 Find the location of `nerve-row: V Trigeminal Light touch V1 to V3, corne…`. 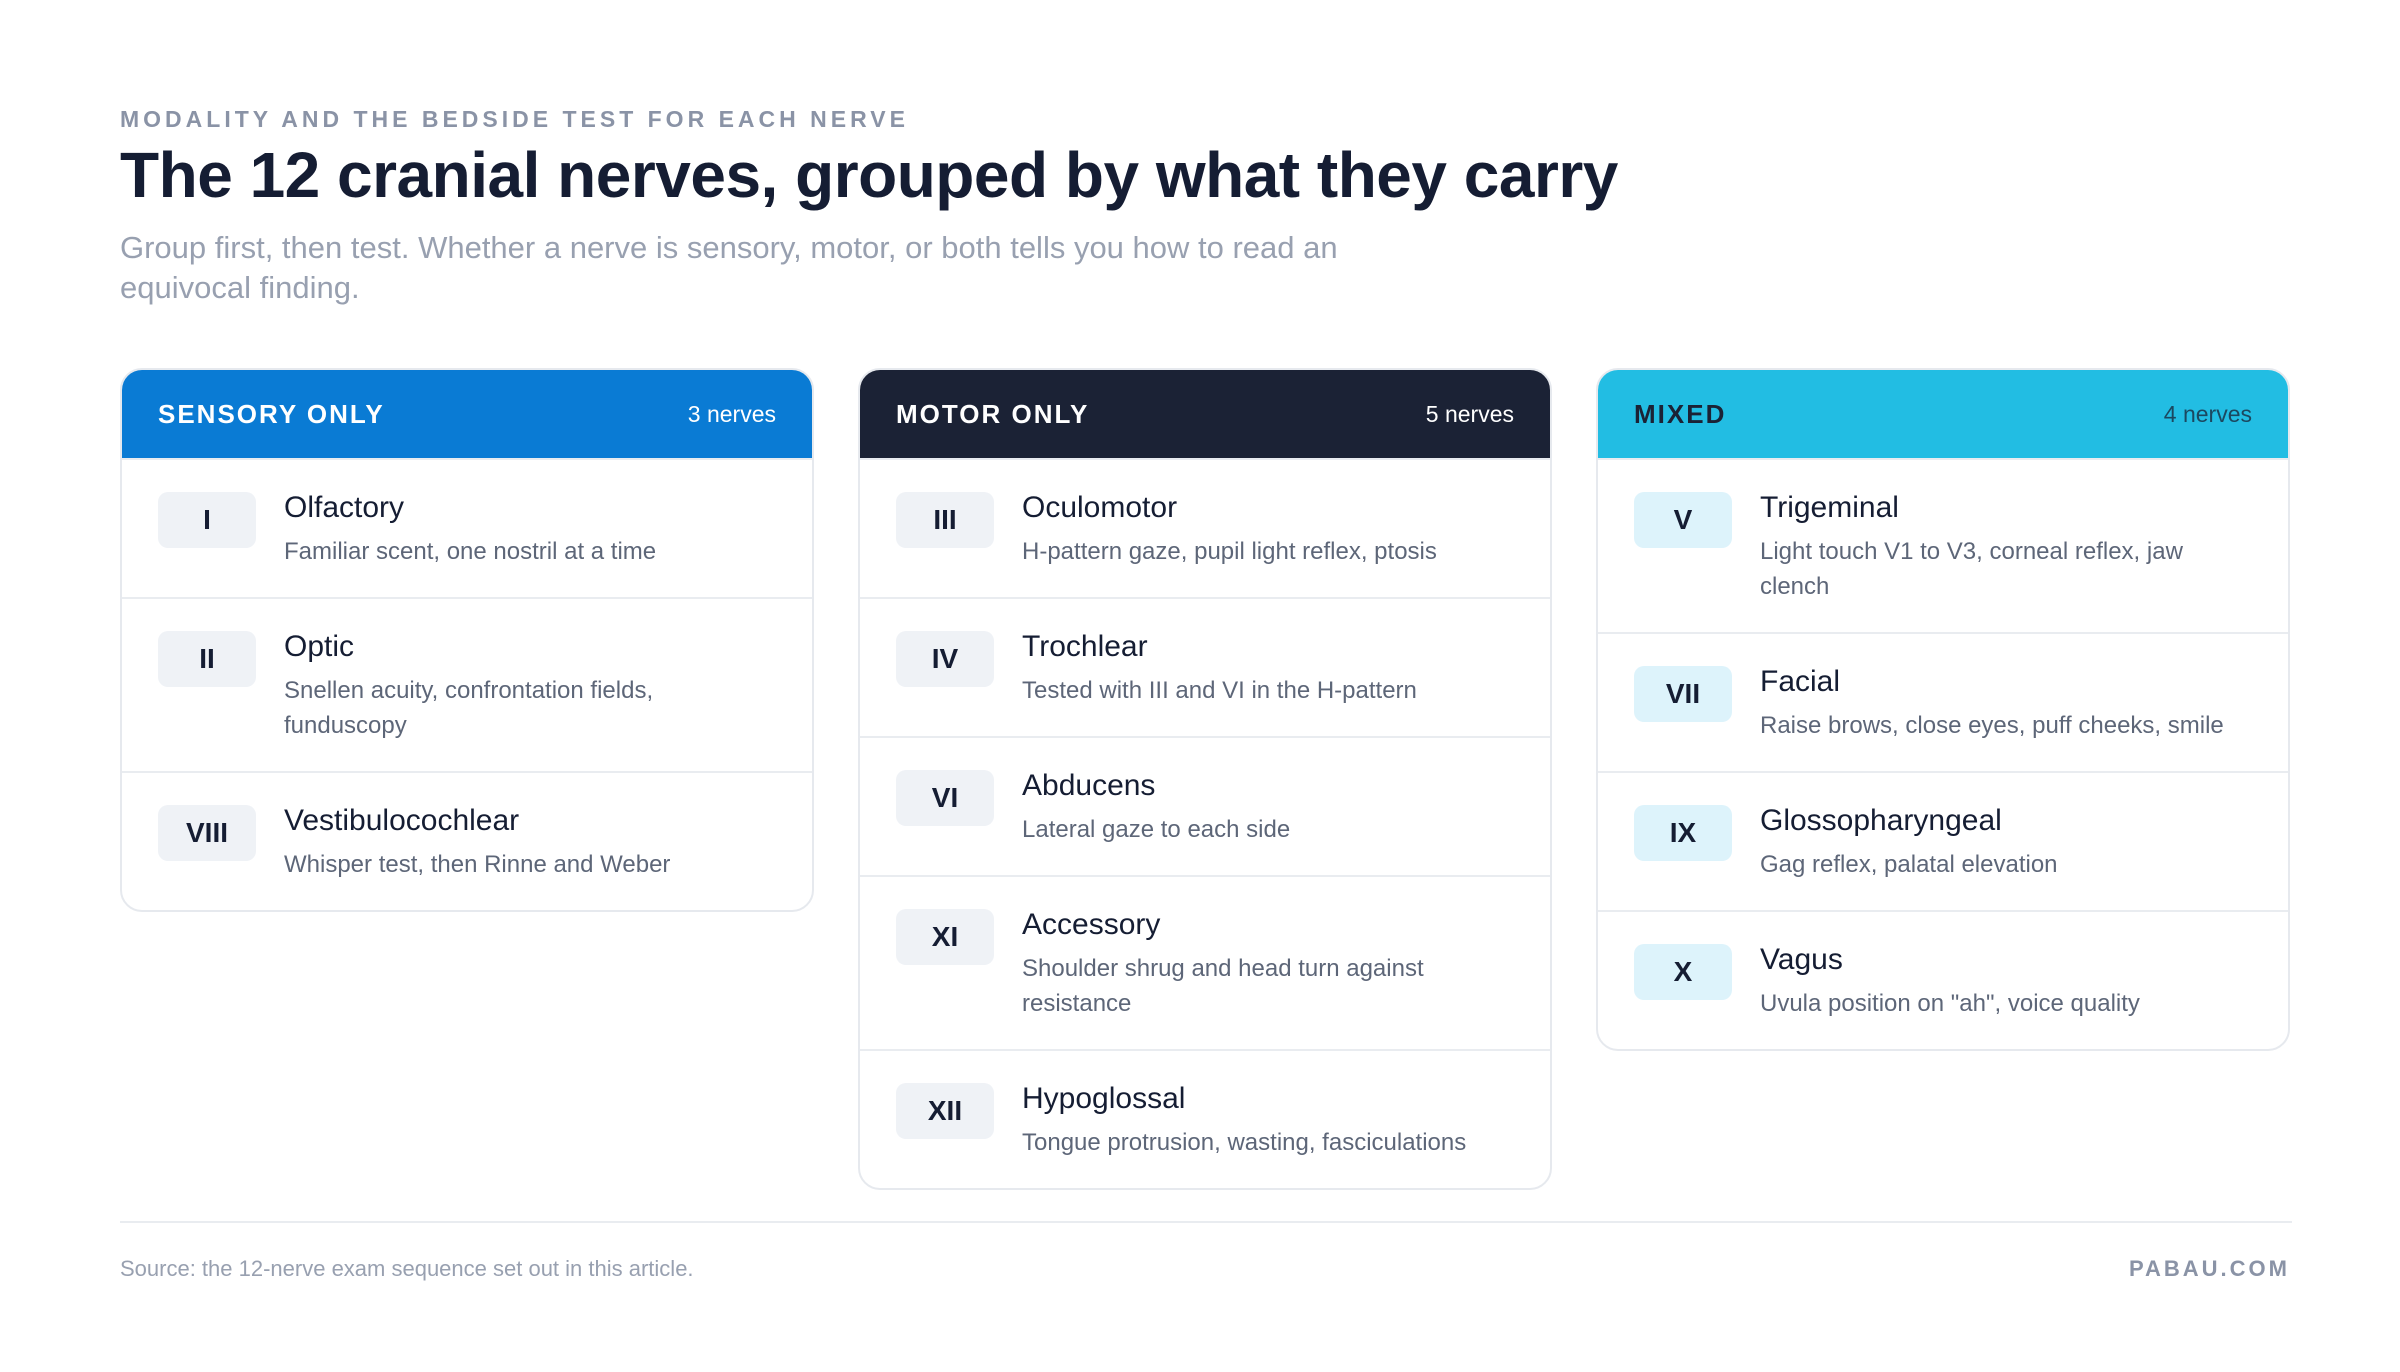

nerve-row: V Trigeminal Light touch V1 to V3, corne… is located at coordinates (1943, 545).